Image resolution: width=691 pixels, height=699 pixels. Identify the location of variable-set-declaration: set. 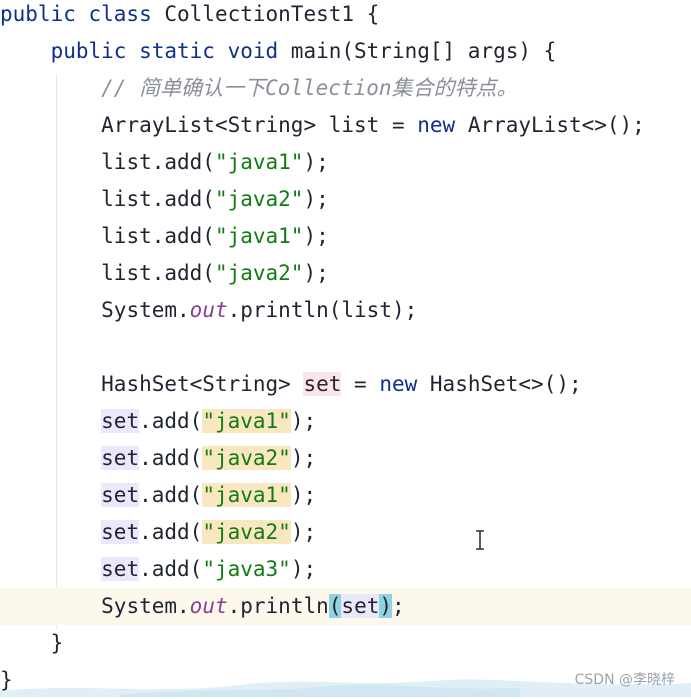
(322, 384).